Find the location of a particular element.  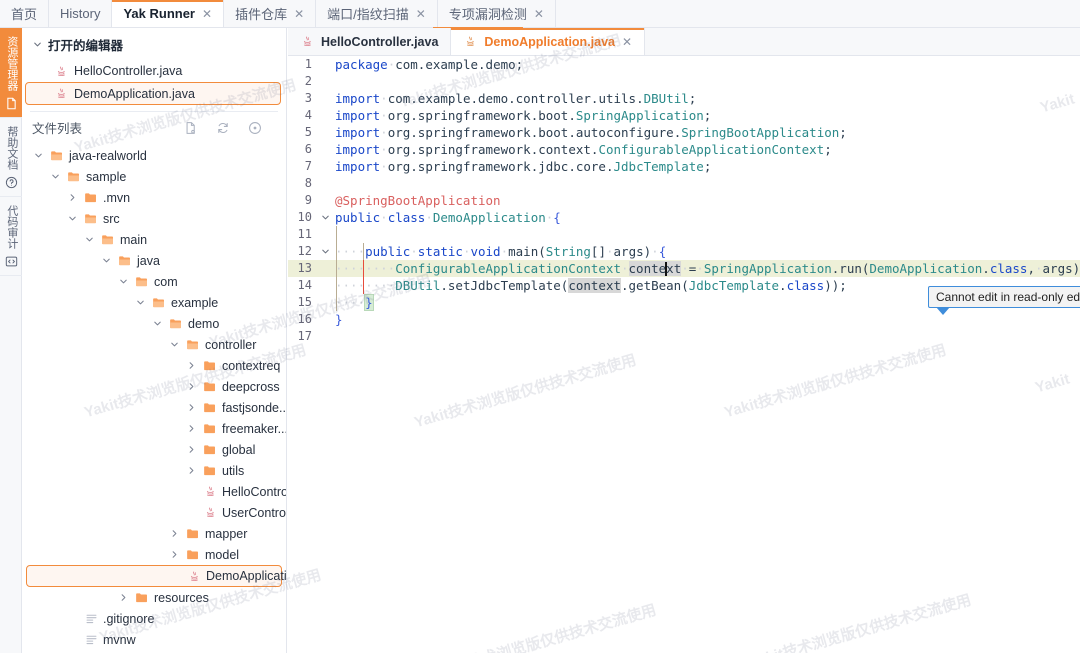

file-tree-item: mapper is located at coordinates (154, 533).